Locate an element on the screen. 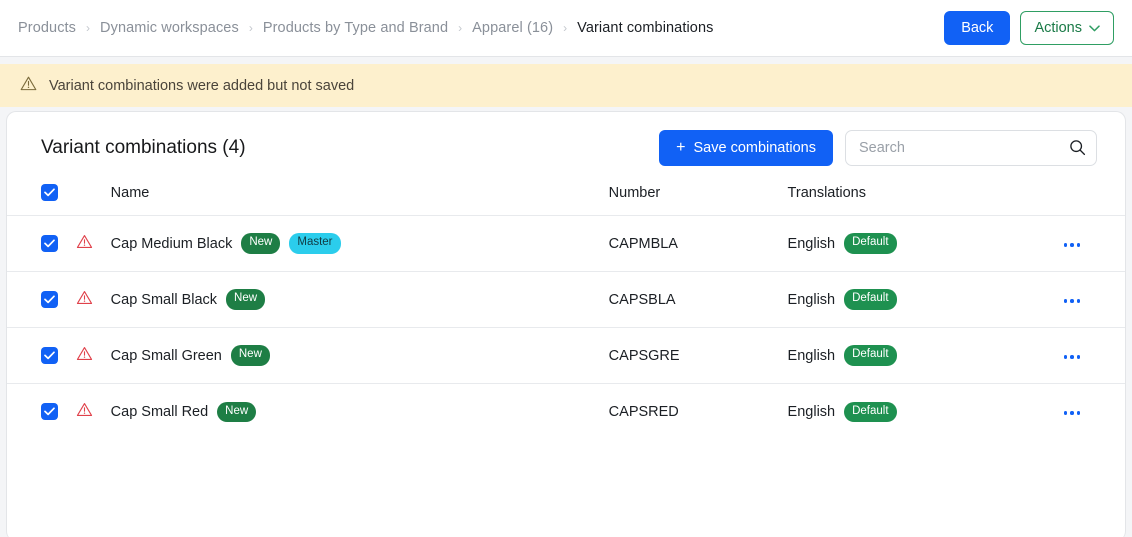  topbar-actions: Back Actions is located at coordinates (1029, 28).